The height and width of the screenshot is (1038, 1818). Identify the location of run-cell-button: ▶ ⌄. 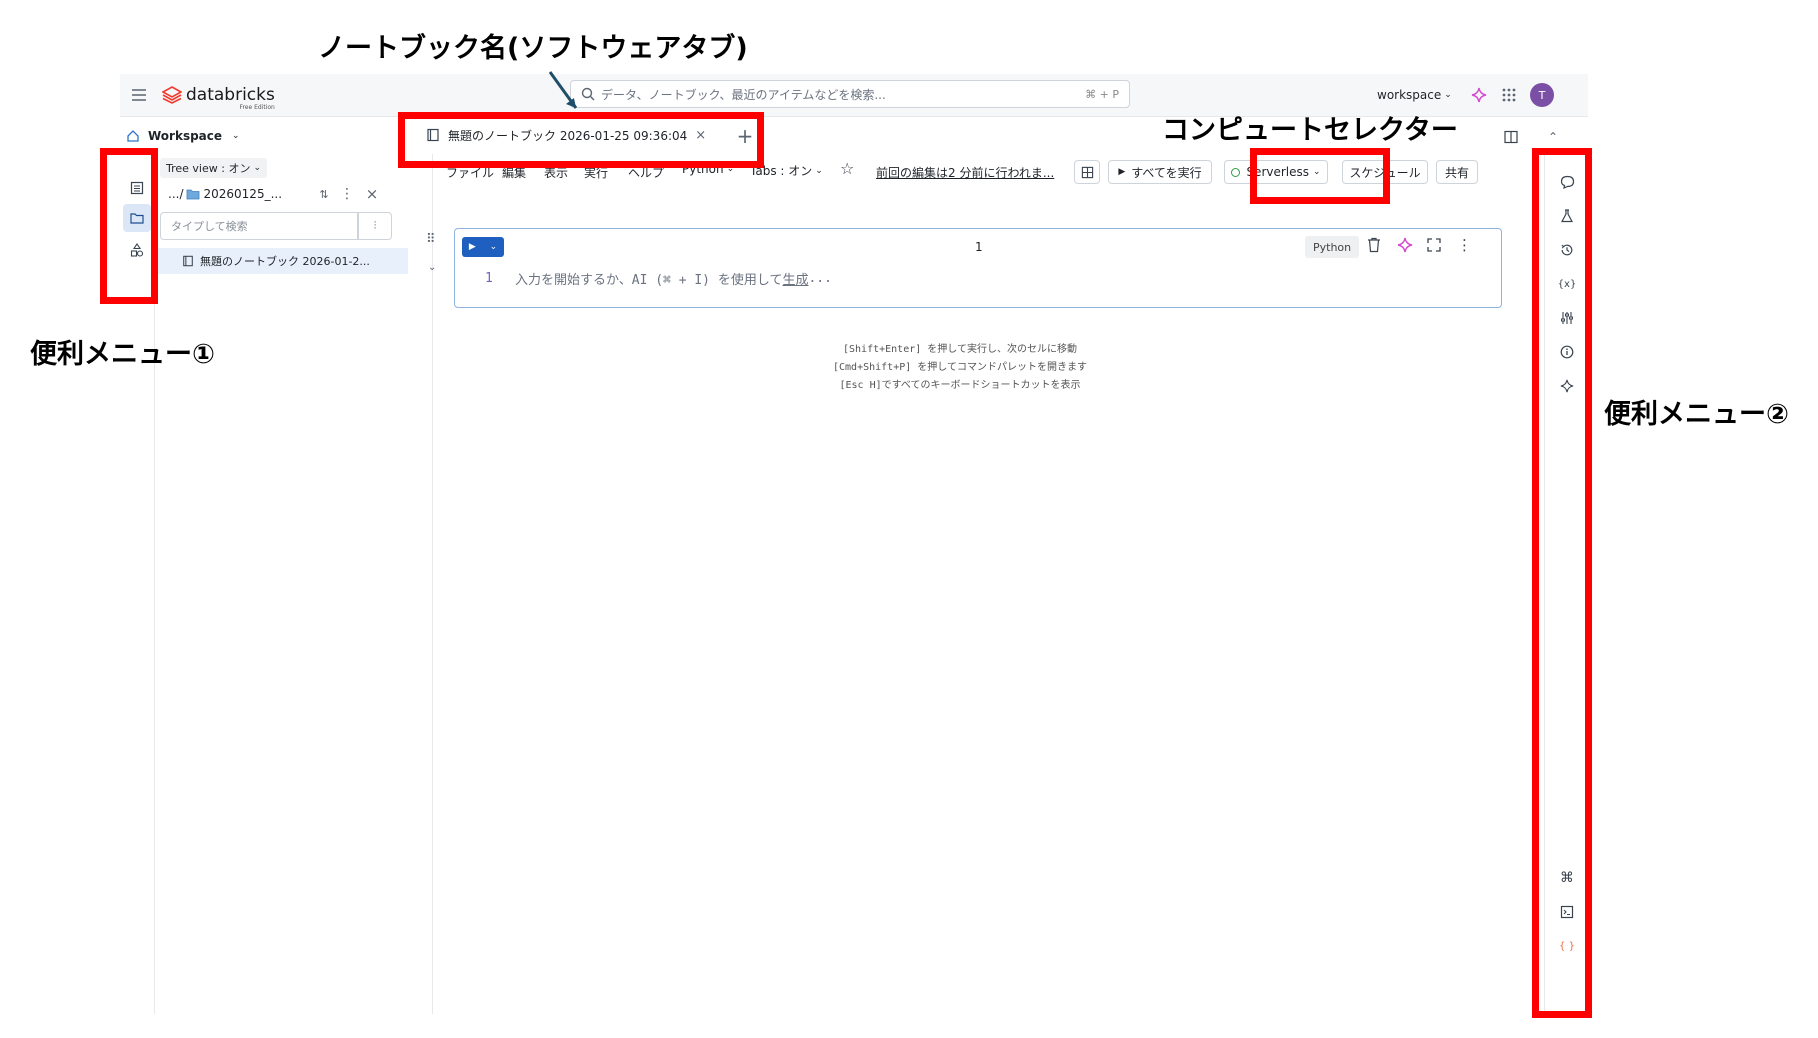
(483, 247).